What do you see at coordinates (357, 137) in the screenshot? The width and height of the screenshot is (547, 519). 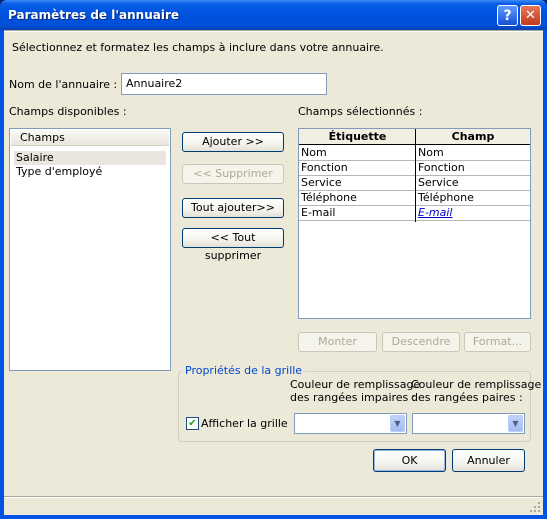 I see `column-header-label: Étiquette` at bounding box center [357, 137].